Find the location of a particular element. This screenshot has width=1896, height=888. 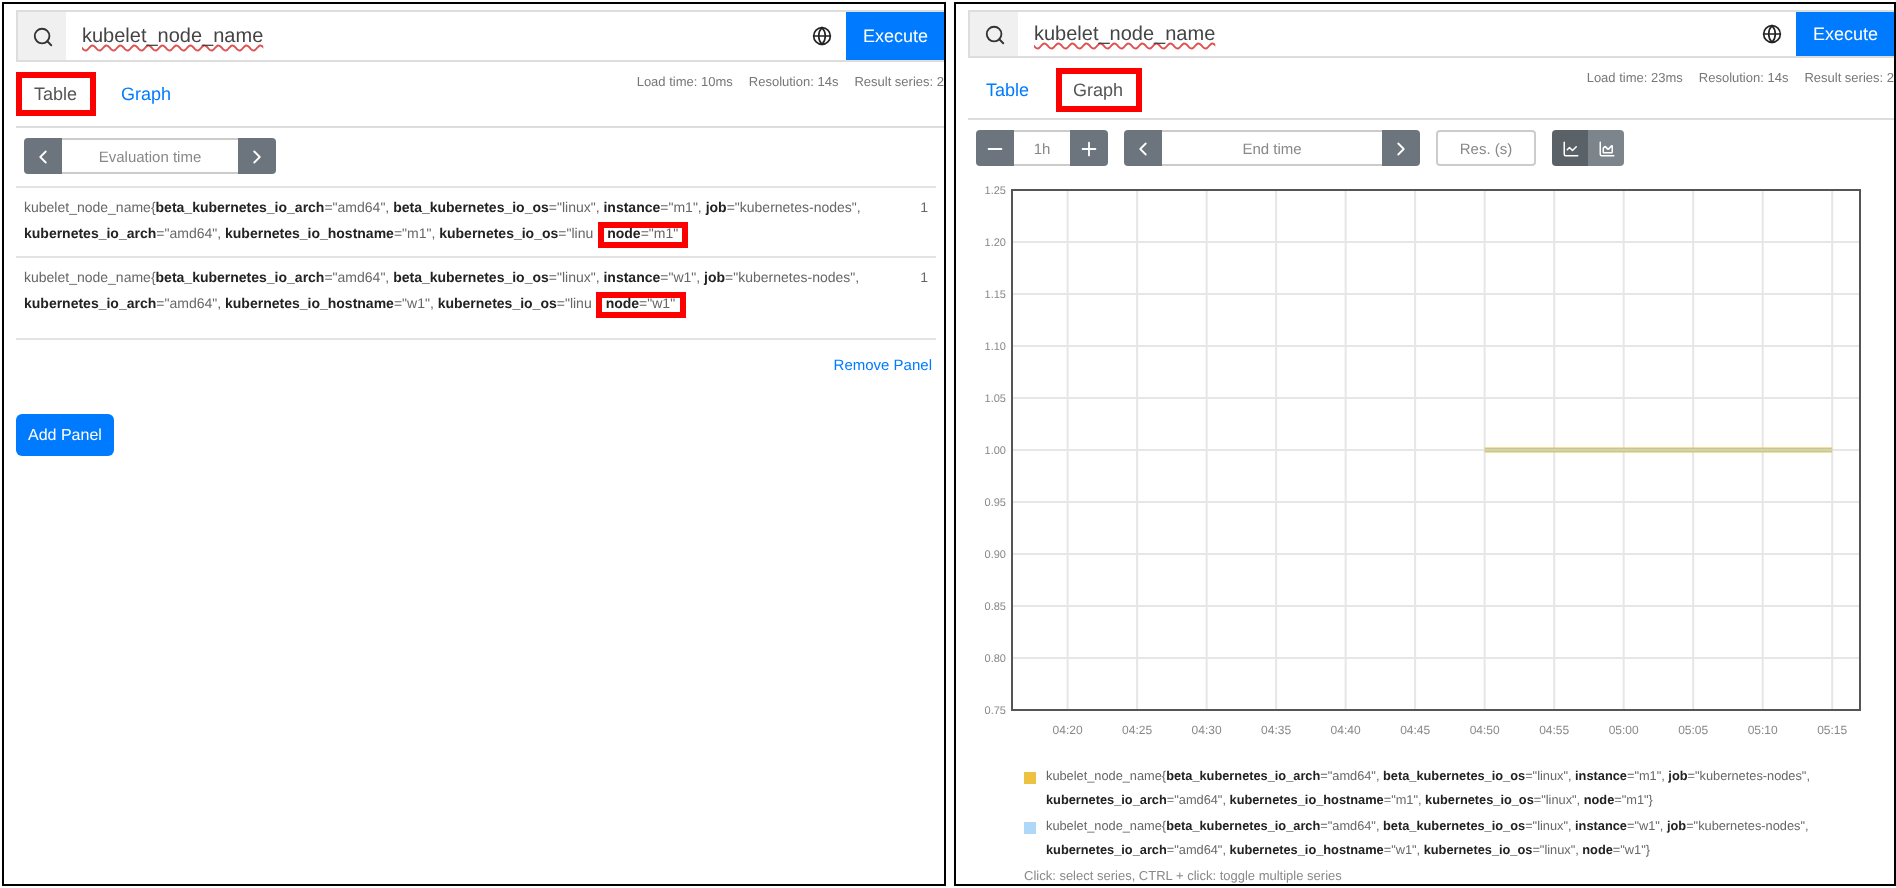

decrease-range-button is located at coordinates (995, 148).